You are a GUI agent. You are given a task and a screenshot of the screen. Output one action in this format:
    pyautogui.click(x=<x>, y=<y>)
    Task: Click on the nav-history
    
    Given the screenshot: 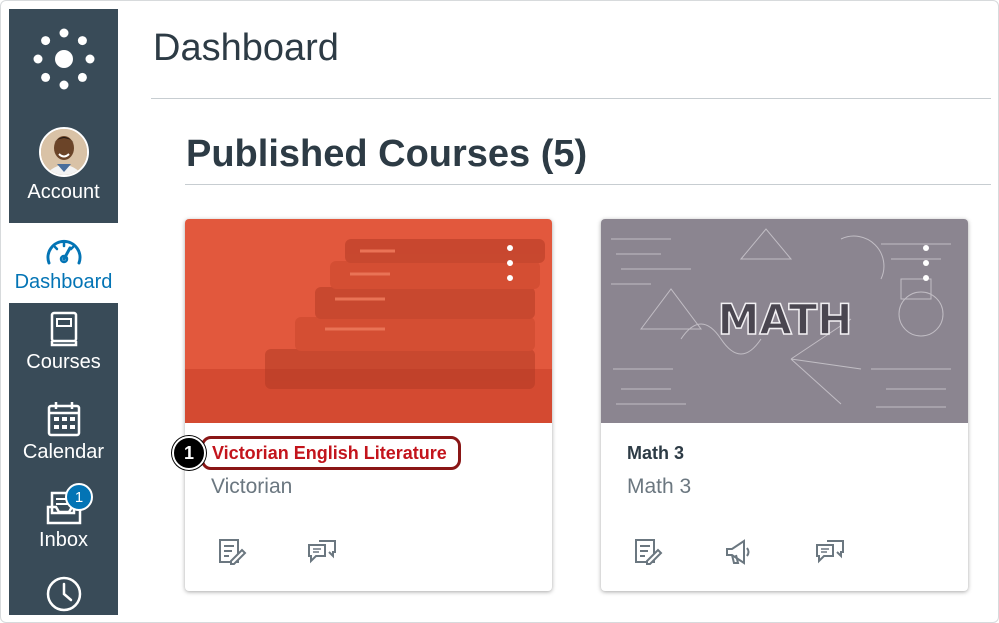 What is the action you would take?
    pyautogui.click(x=63, y=595)
    